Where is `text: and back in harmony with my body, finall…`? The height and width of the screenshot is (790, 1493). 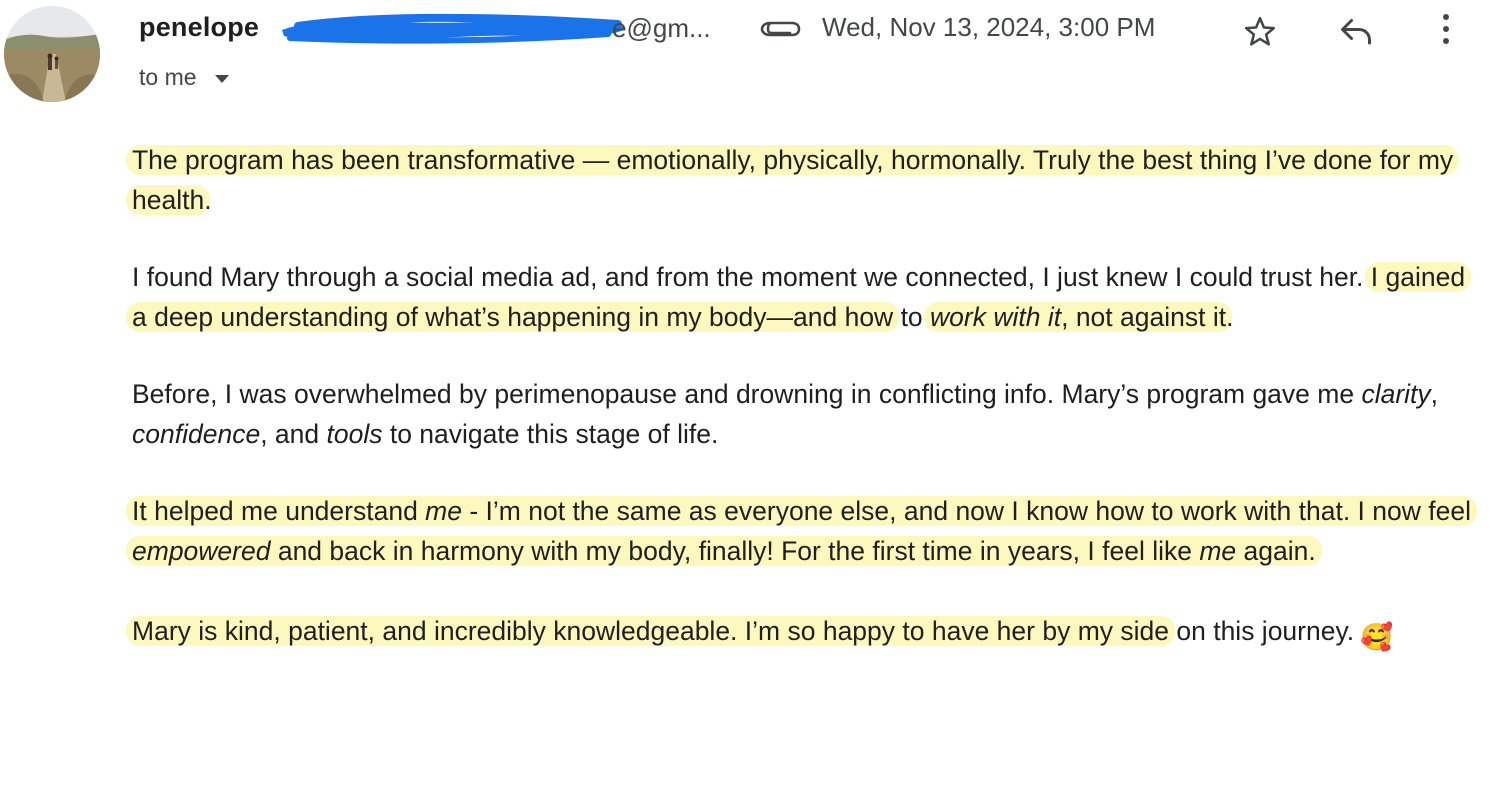 text: and back in harmony with my body, finall… is located at coordinates (735, 551).